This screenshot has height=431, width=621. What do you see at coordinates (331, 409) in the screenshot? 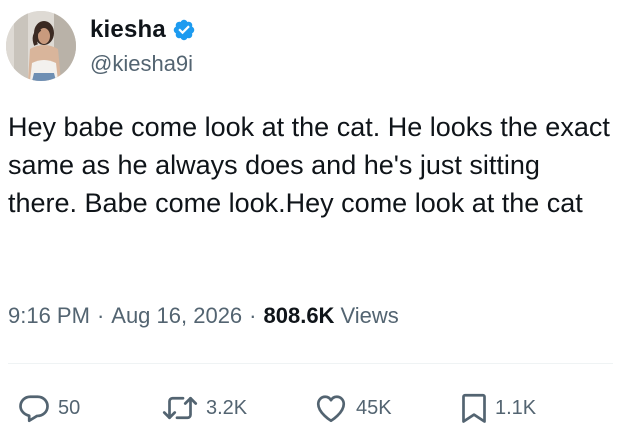
I see `heart-icon` at bounding box center [331, 409].